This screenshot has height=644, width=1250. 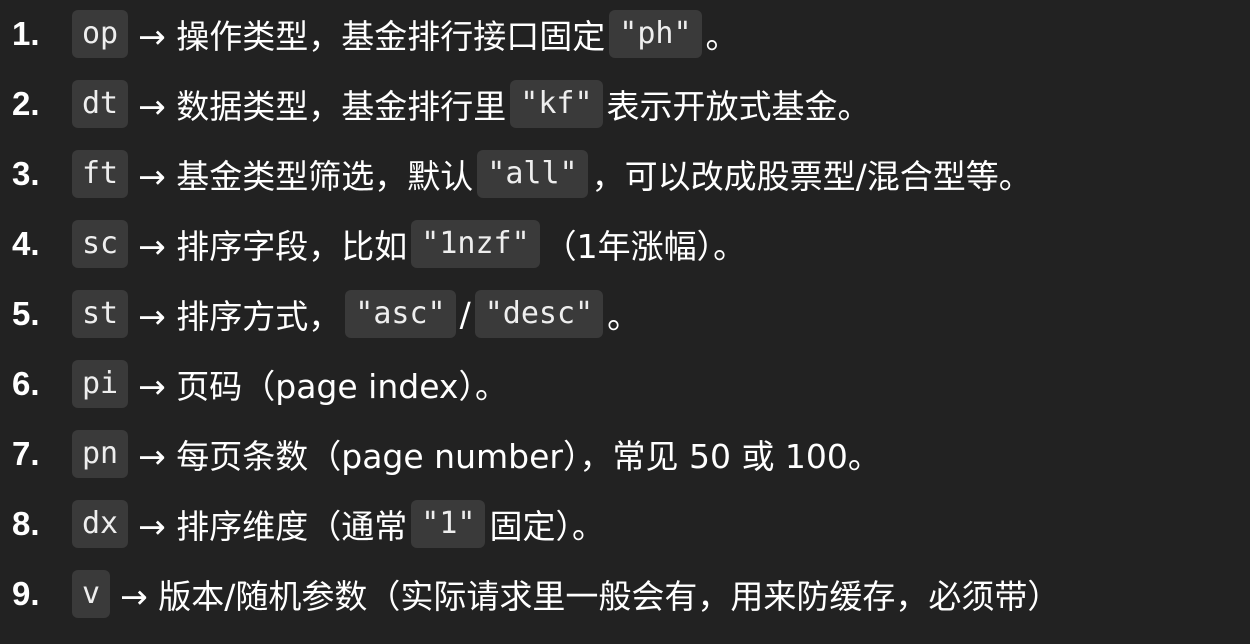 I want to click on list-item-pn: 7. pn → 每页条数（page number），常见 50 或 100。, so click(x=446, y=454).